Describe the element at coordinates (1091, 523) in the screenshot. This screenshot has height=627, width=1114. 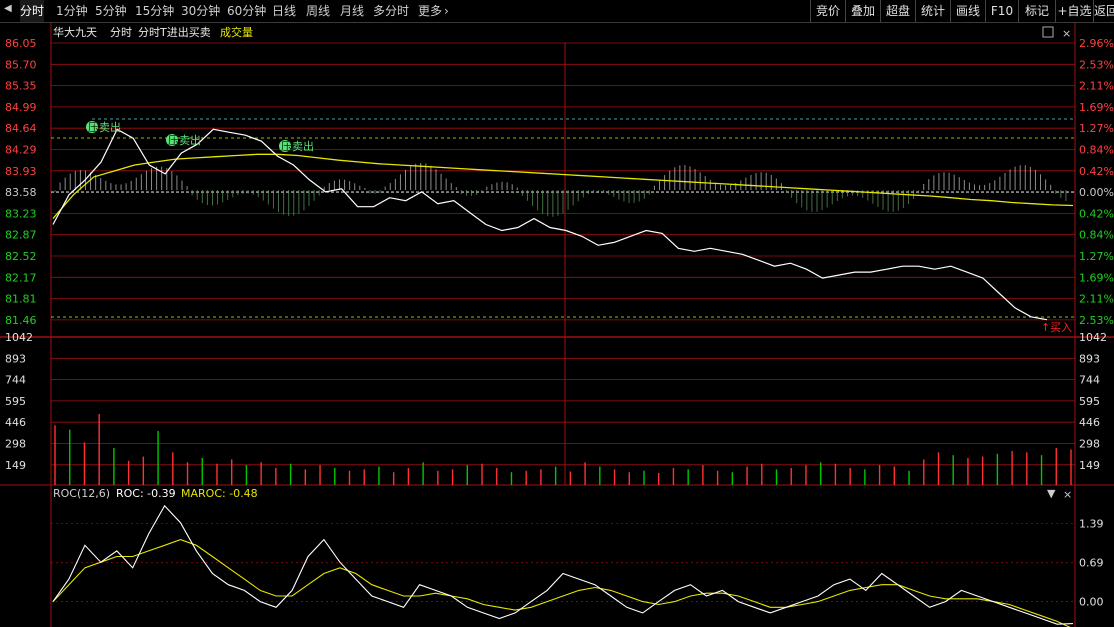
I see `roc-tick-label: 1.39` at that location.